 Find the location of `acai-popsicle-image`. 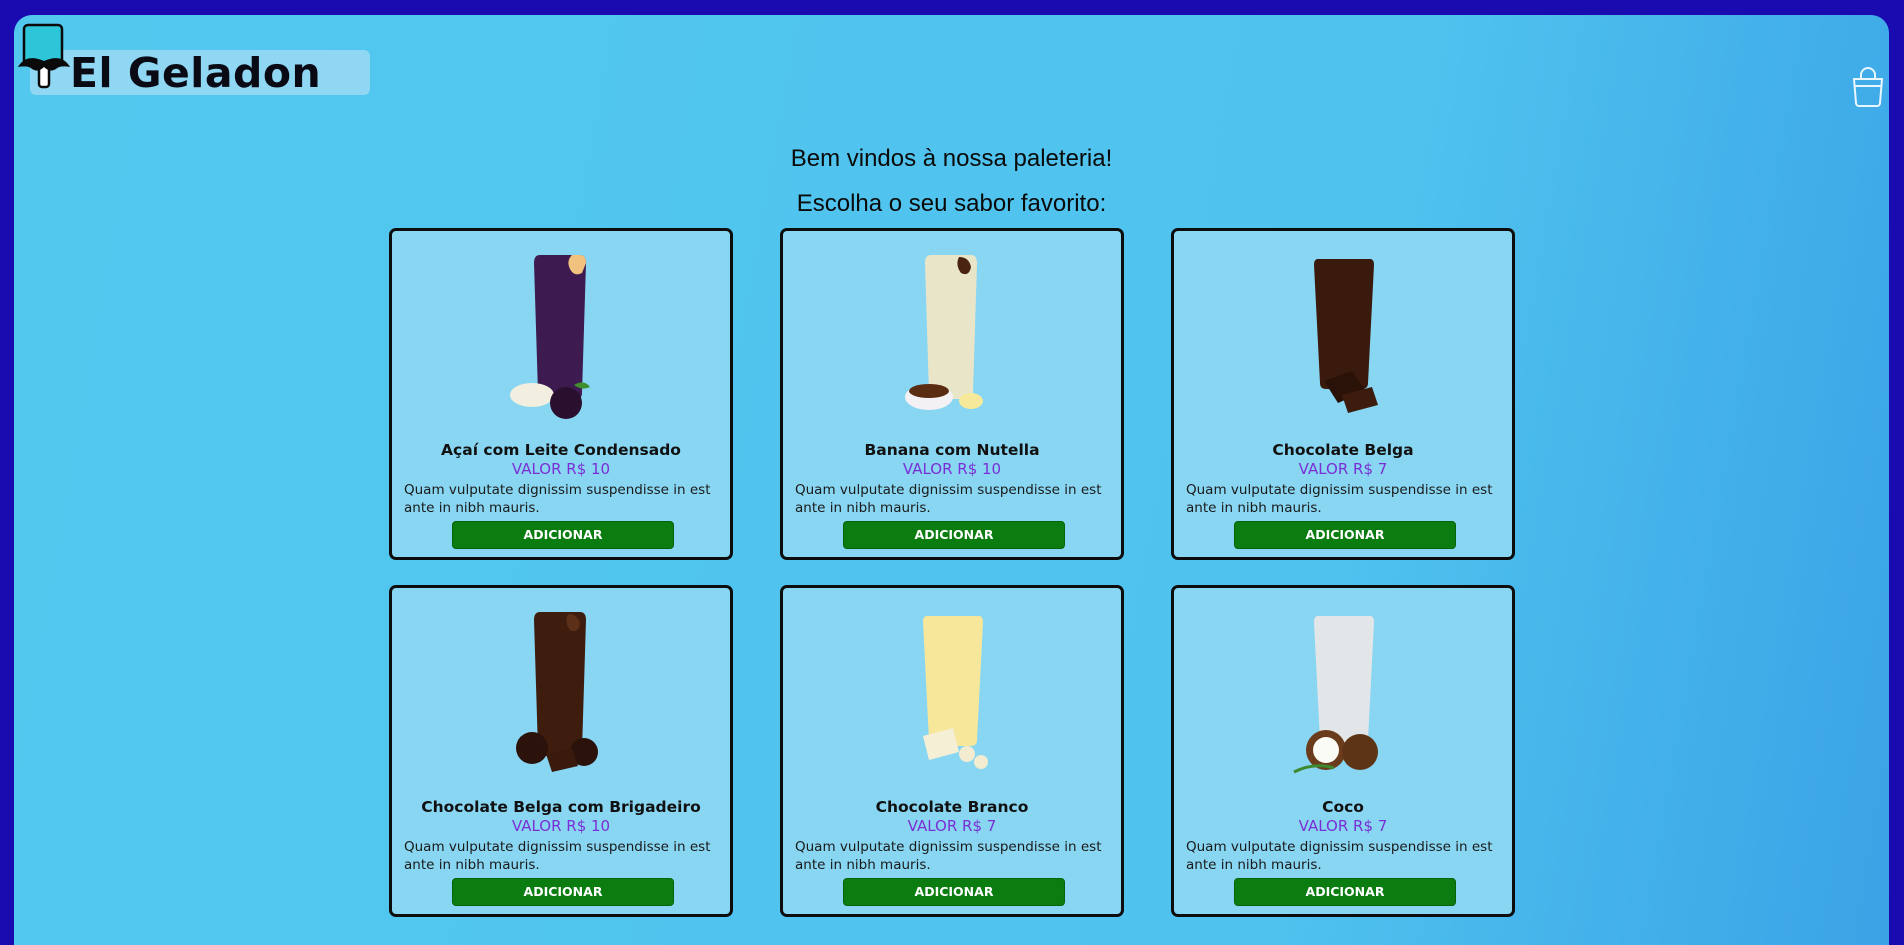

acai-popsicle-image is located at coordinates (550, 337).